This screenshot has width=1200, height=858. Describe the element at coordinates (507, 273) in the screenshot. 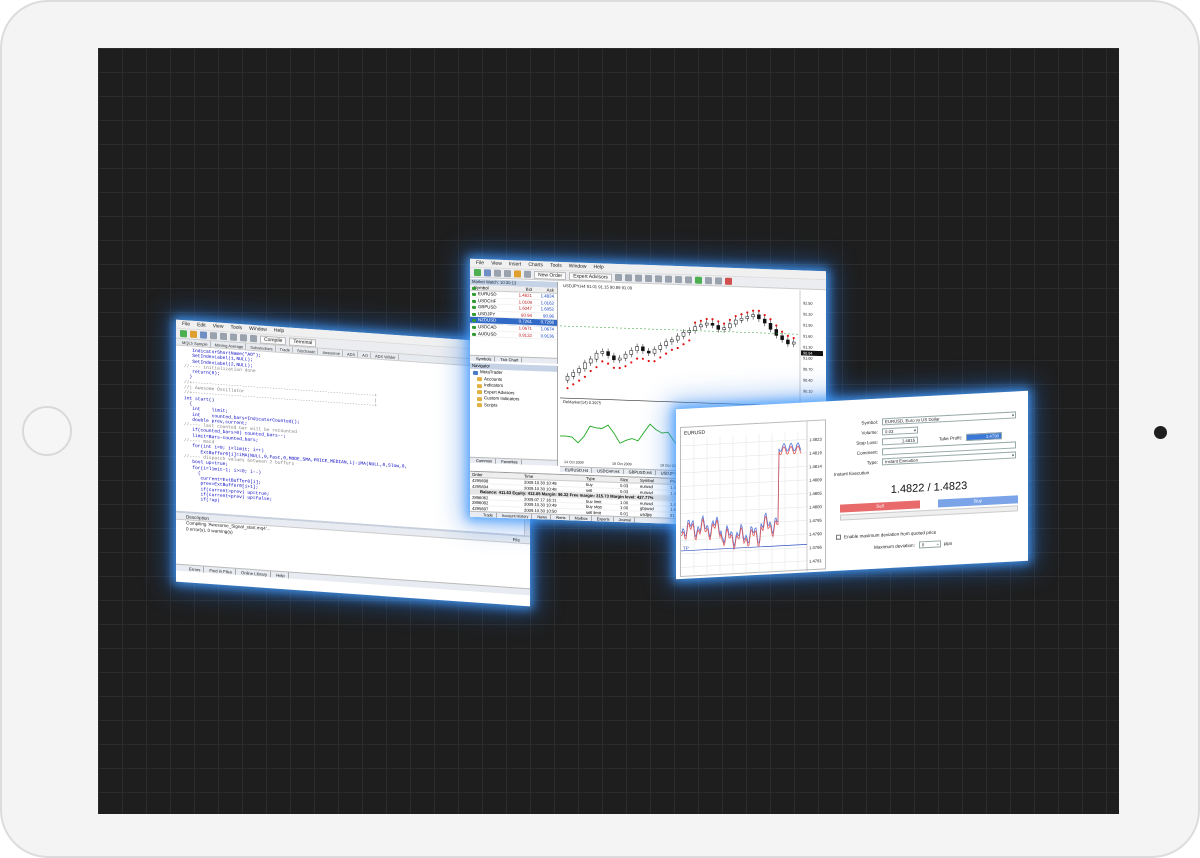

I see `navigator-icon` at that location.